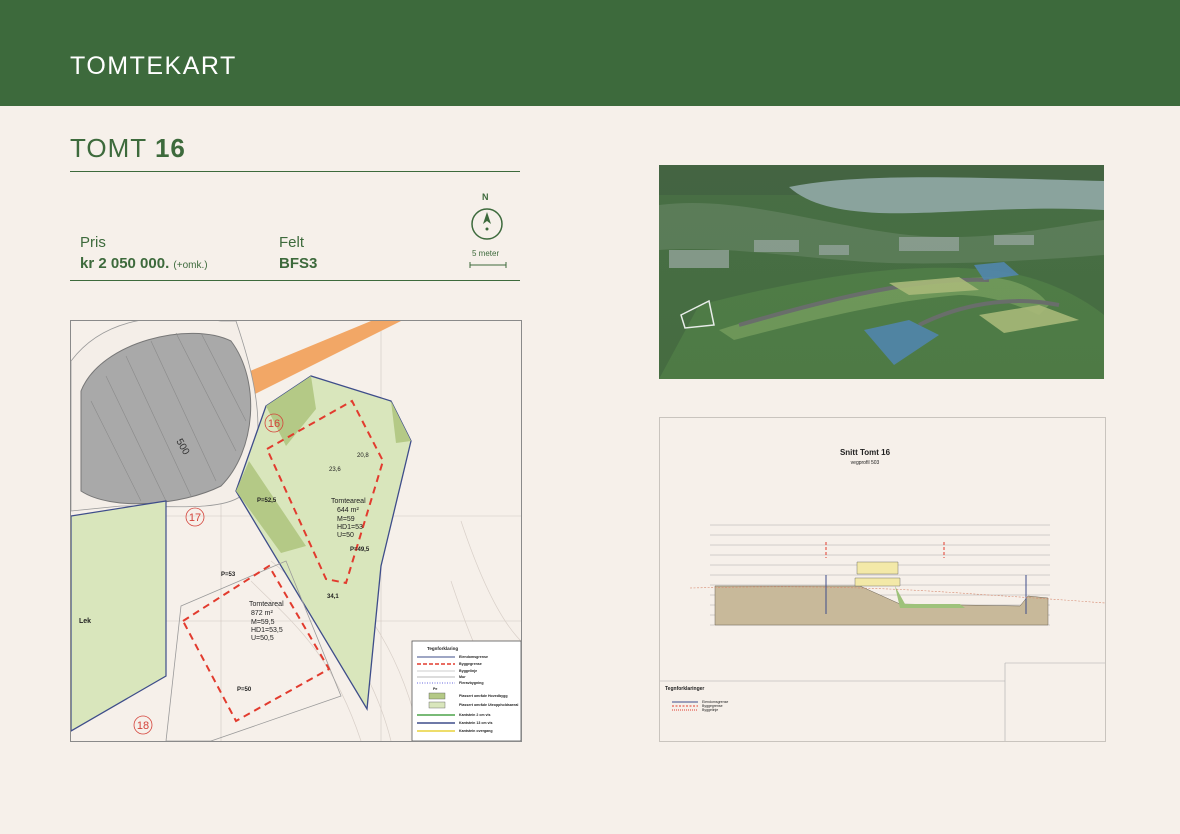 This screenshot has width=1180, height=834. What do you see at coordinates (292, 242) in the screenshot?
I see `field-label: Felt` at bounding box center [292, 242].